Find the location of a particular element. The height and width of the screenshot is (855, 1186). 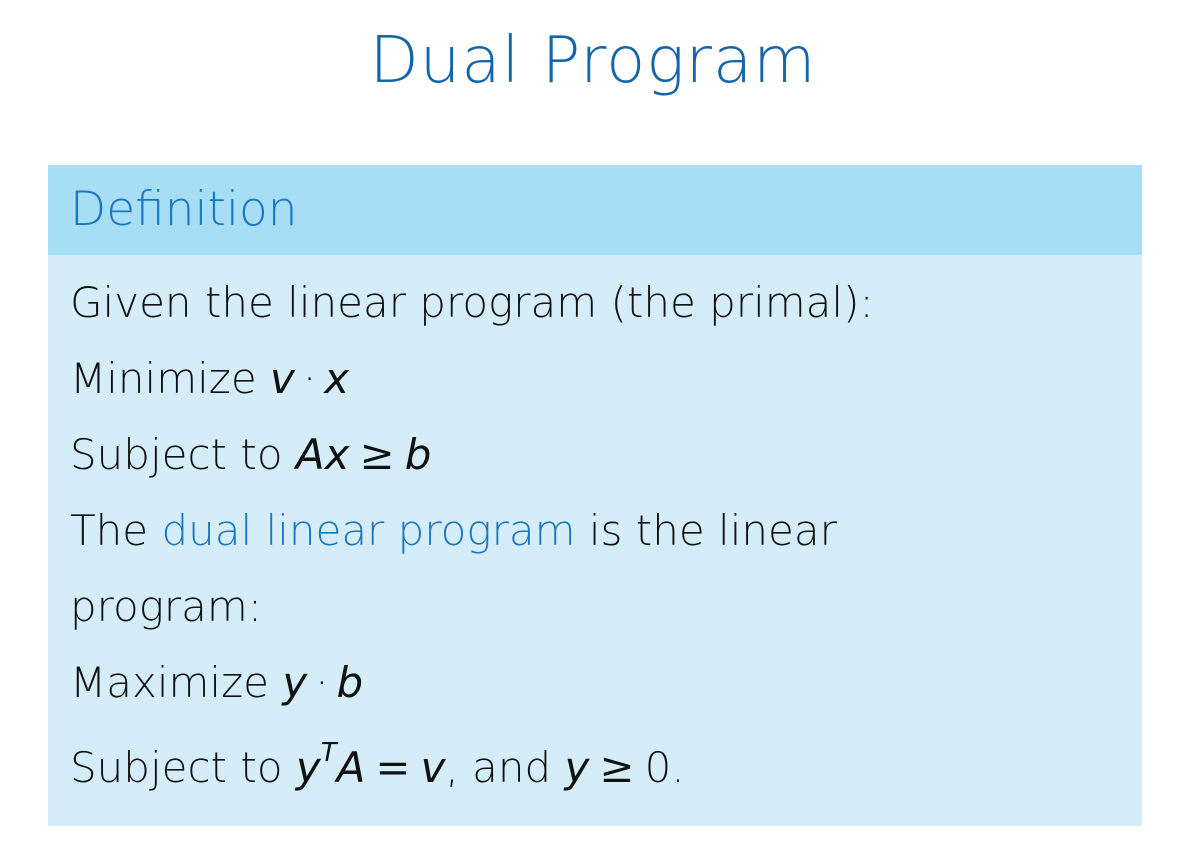

var-x: x is located at coordinates (337, 378).